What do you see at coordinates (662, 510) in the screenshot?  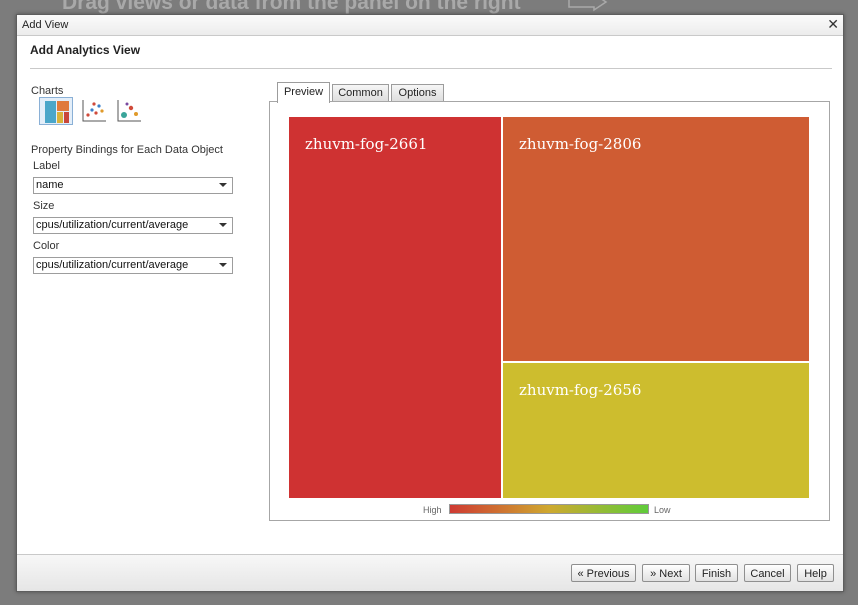 I see `legend-low-label: Low` at bounding box center [662, 510].